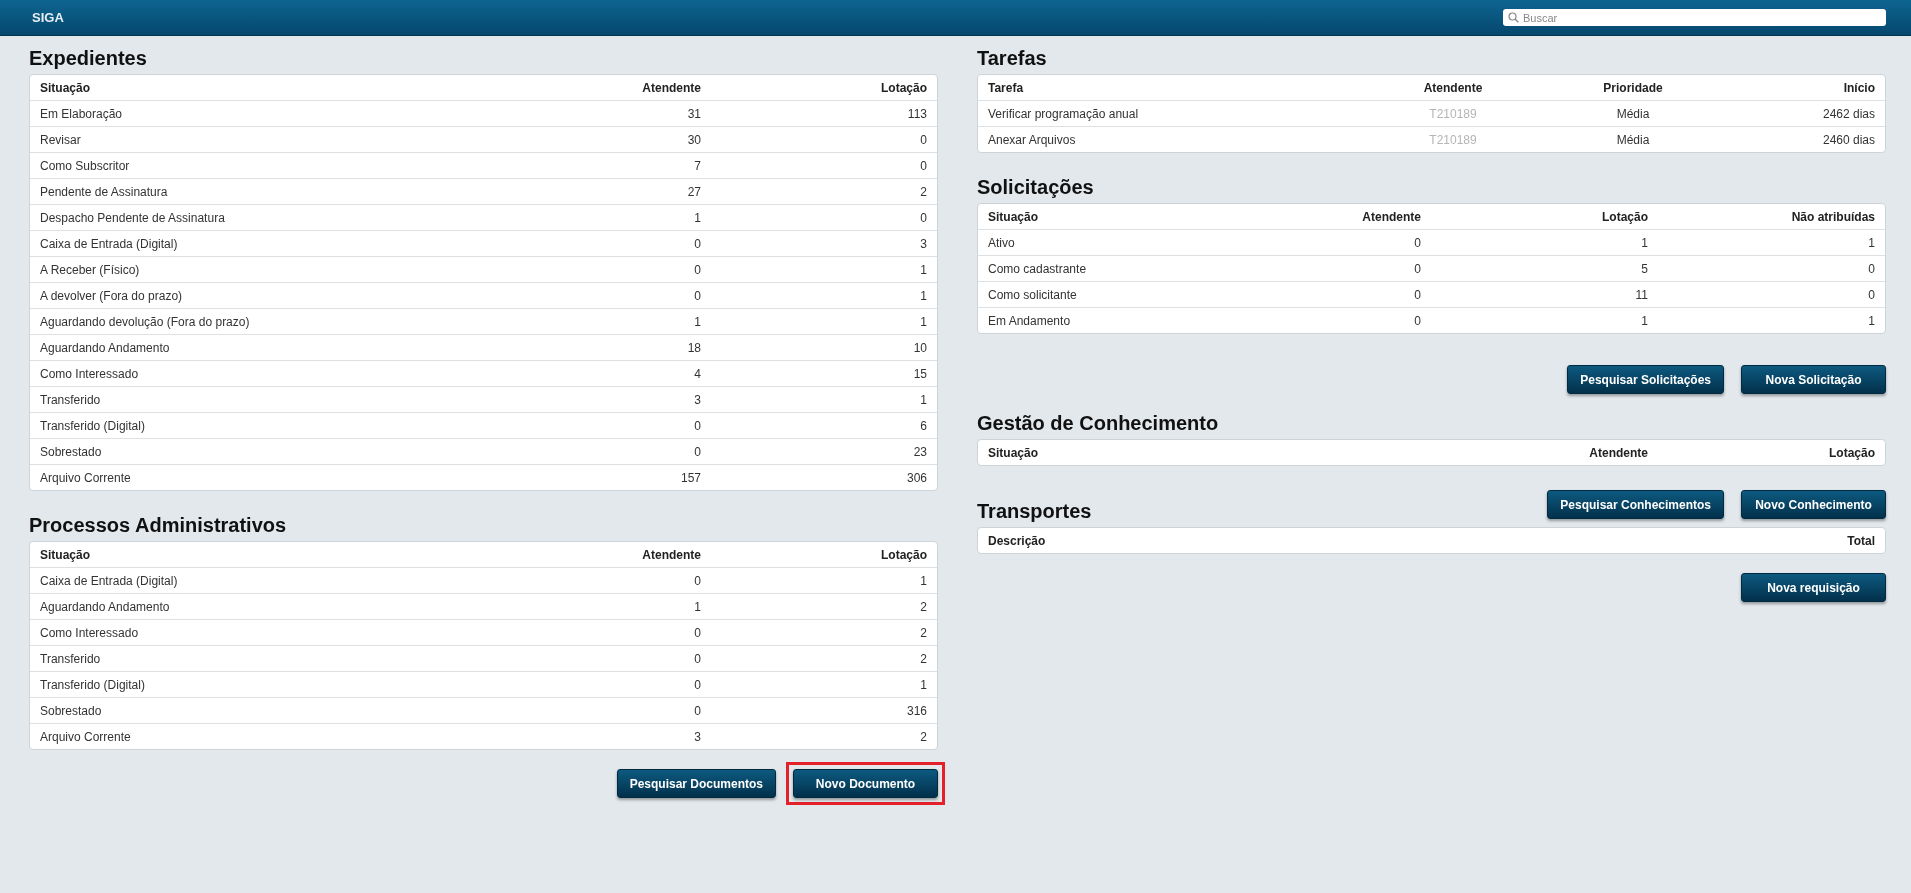 Image resolution: width=1911 pixels, height=893 pixels. Describe the element at coordinates (697, 373) in the screenshot. I see `table-cell-text: 4` at that location.